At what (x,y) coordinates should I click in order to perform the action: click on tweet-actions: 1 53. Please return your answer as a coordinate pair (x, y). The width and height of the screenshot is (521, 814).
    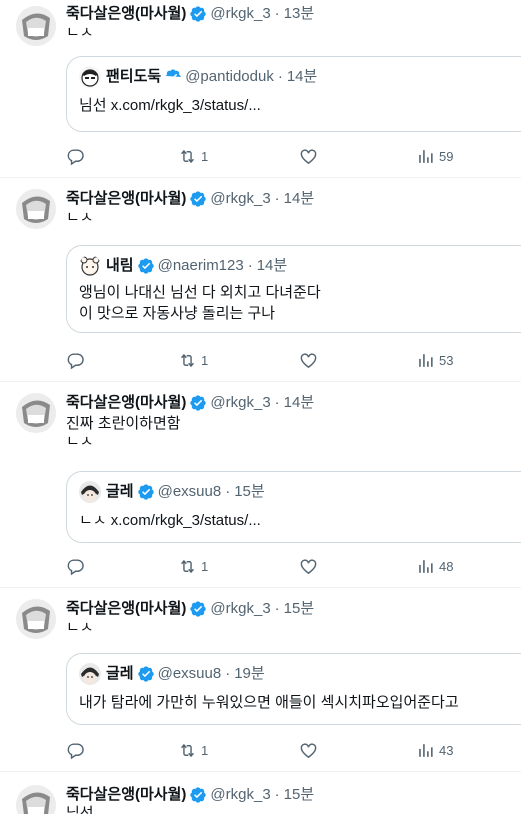
    Looking at the image, I should click on (266, 360).